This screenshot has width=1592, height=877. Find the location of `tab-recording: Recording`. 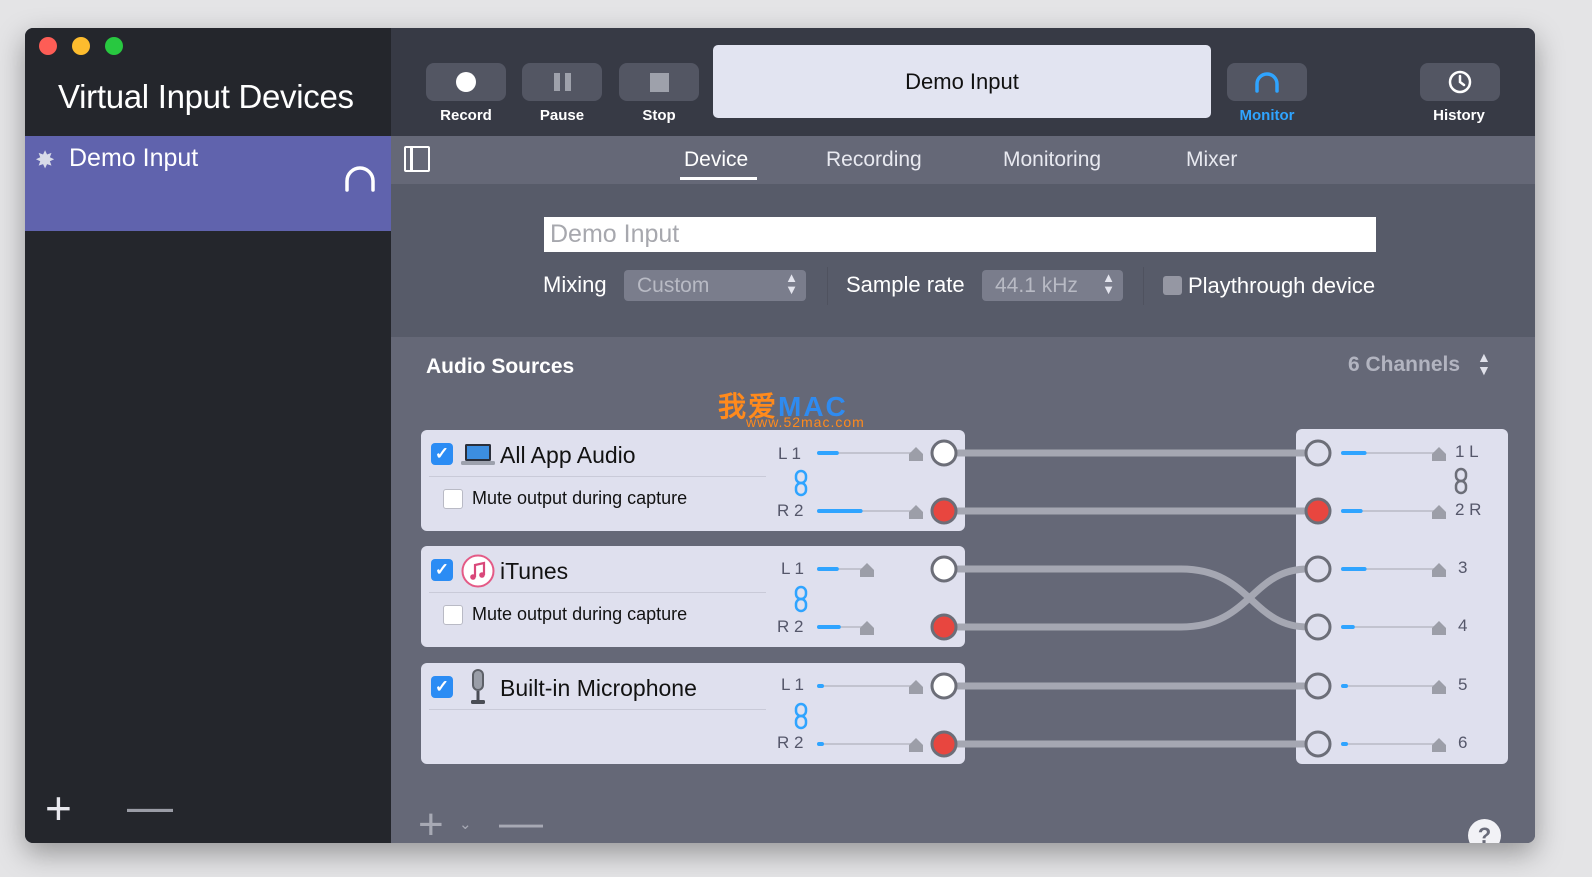

tab-recording: Recording is located at coordinates (874, 160).